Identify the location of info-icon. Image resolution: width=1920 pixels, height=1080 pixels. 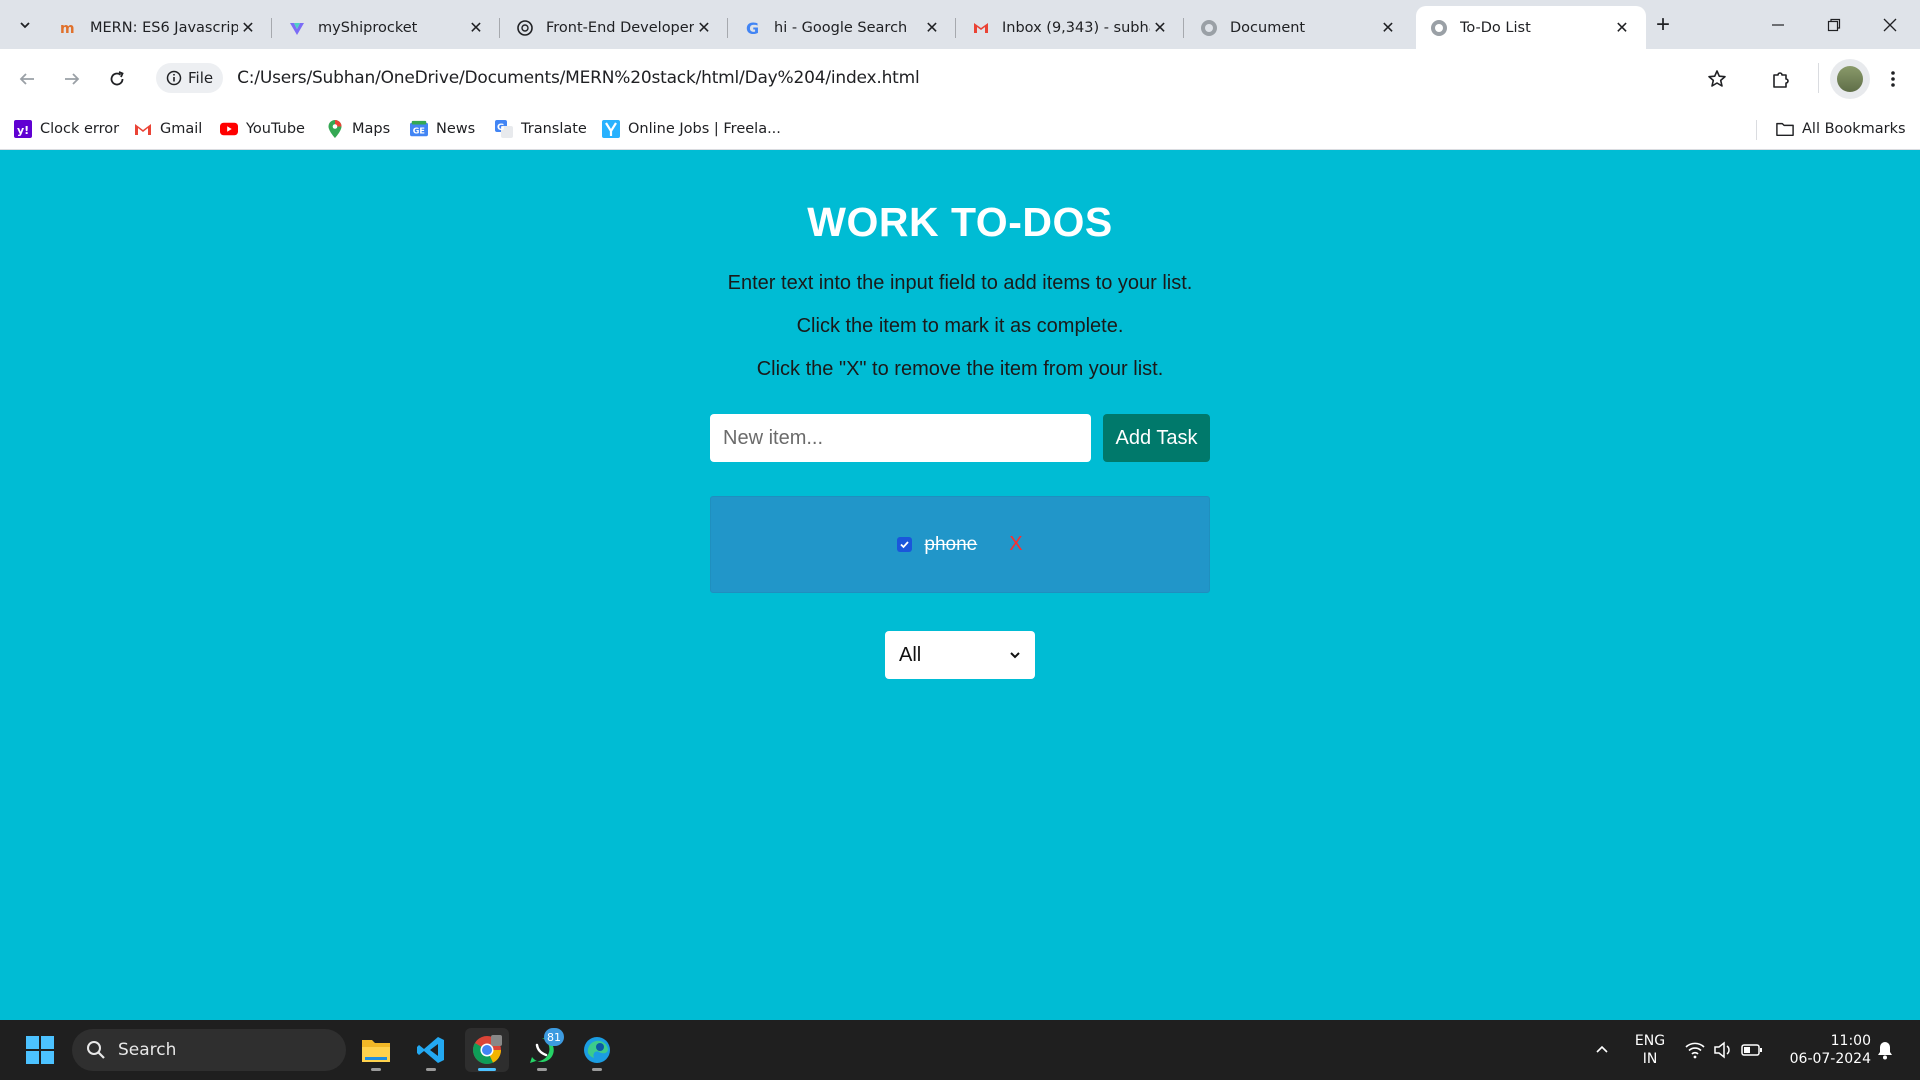
(174, 78).